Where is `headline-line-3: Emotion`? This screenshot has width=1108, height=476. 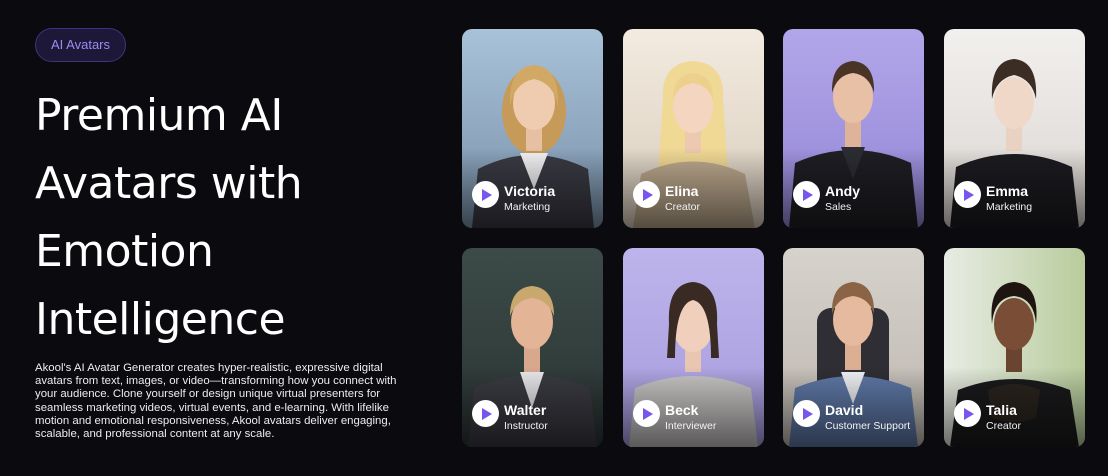 headline-line-3: Emotion is located at coordinates (124, 251).